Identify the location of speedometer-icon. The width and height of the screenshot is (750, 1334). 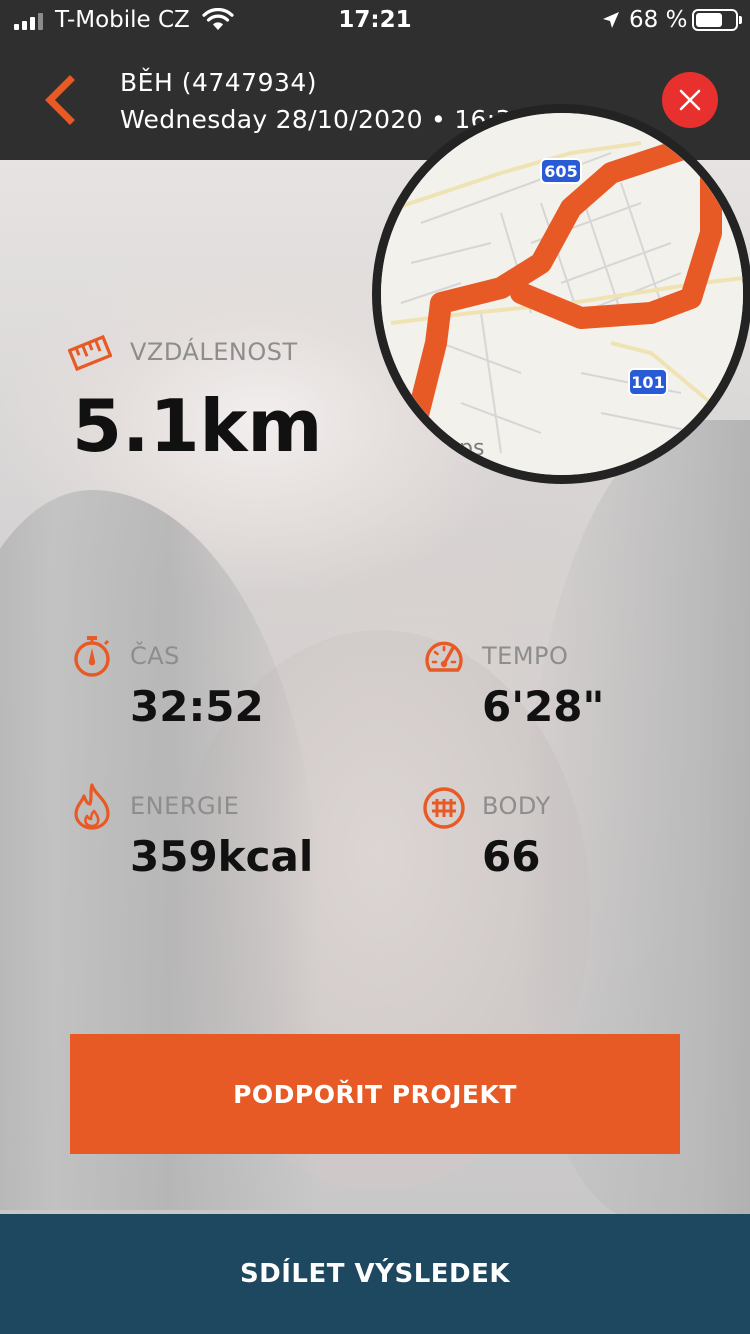
(444, 656).